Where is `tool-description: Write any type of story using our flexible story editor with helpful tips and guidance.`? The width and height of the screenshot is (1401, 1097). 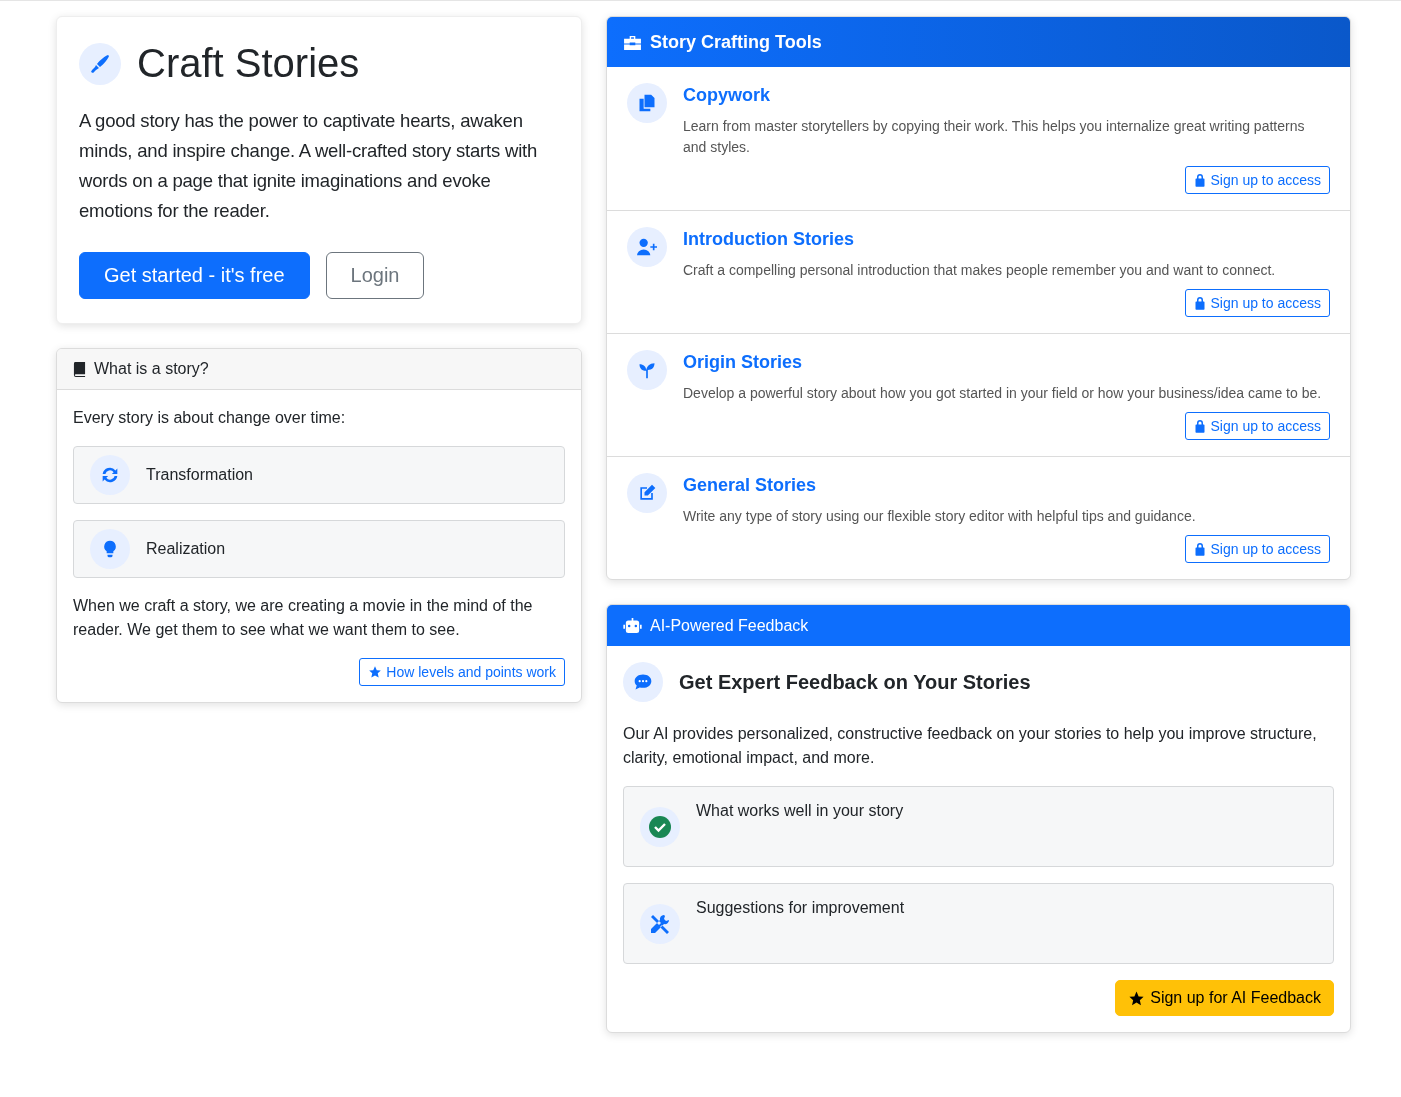 tool-description: Write any type of story using our flexible story editor with helpful tips and guidance. is located at coordinates (940, 516).